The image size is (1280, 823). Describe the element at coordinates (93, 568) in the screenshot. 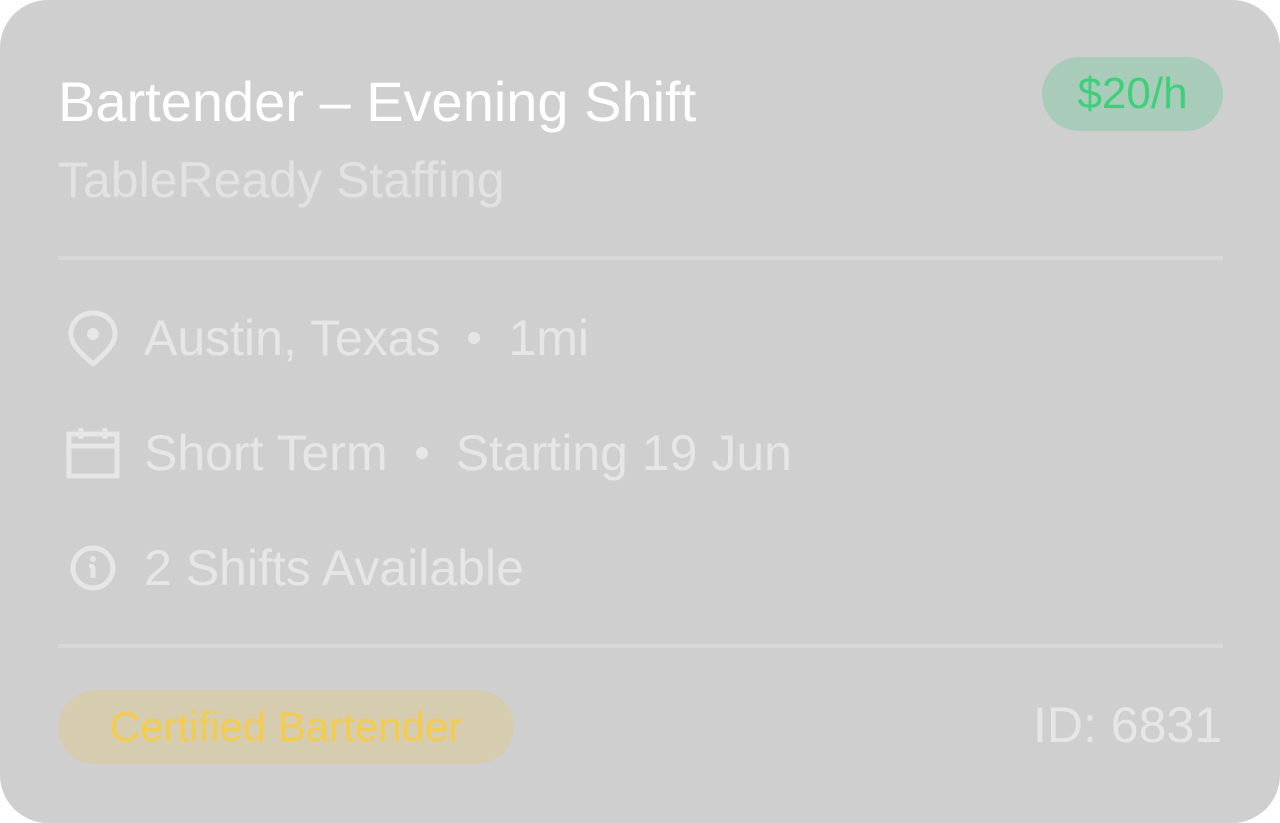

I see `info-icon` at that location.